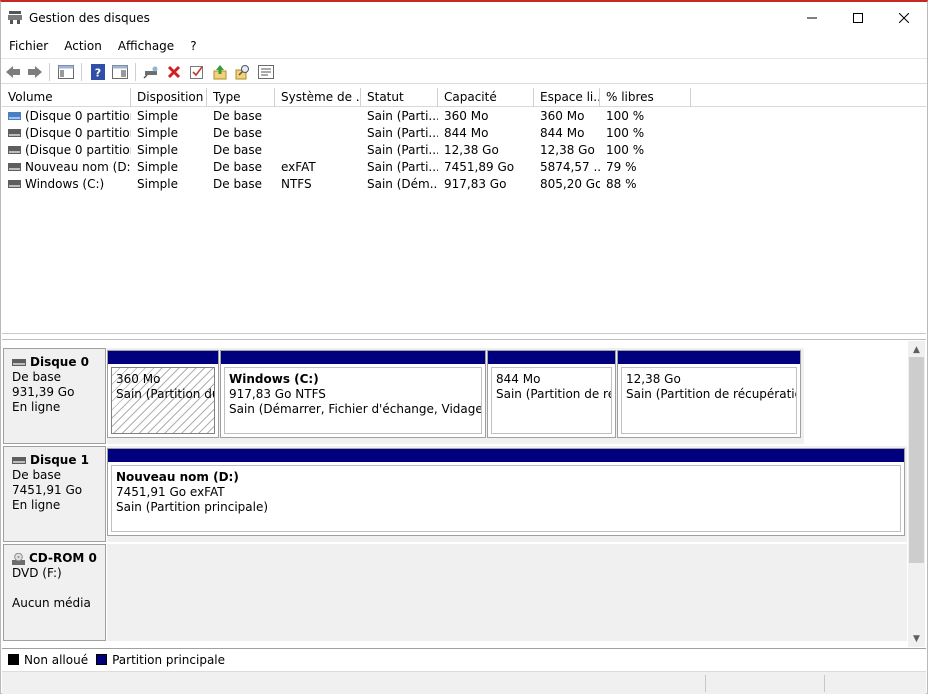 The image size is (928, 694). I want to click on export-button, so click(220, 72).